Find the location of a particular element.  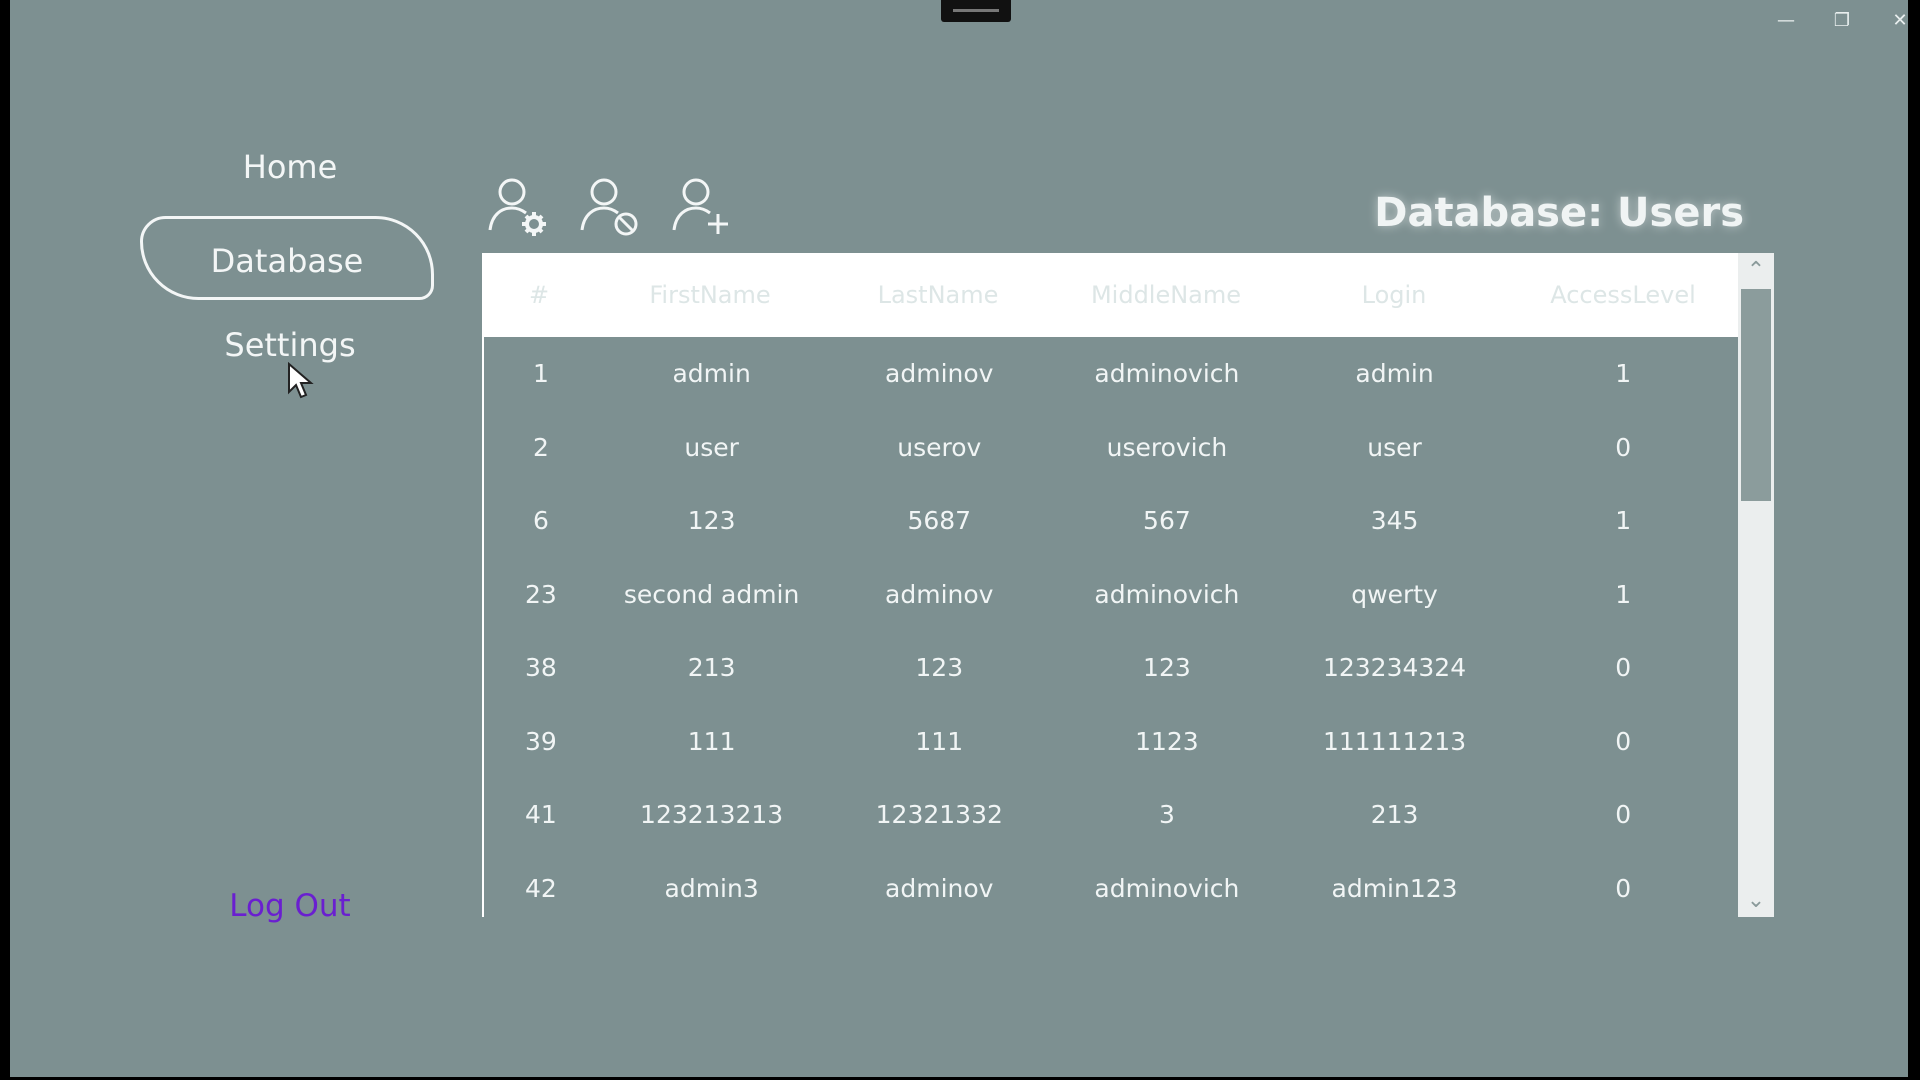

column-header-accesslevel: AccessLevel is located at coordinates (1623, 295).